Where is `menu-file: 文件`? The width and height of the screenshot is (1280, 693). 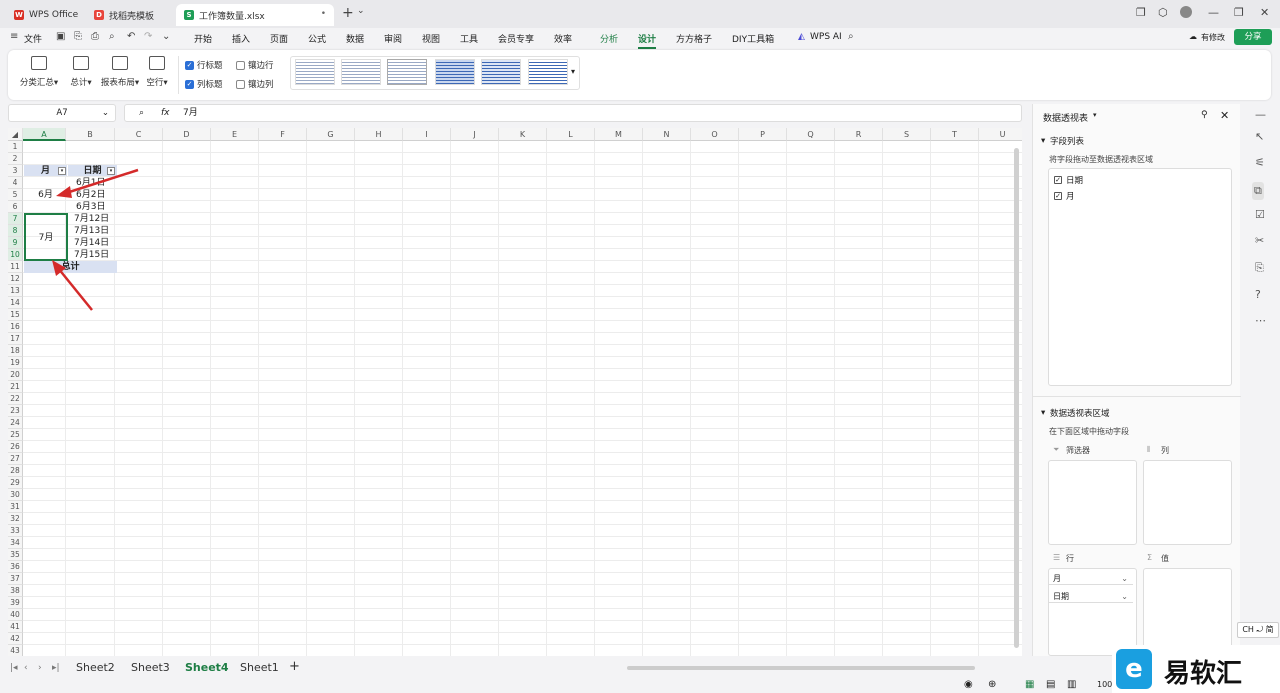 menu-file: 文件 is located at coordinates (33, 38).